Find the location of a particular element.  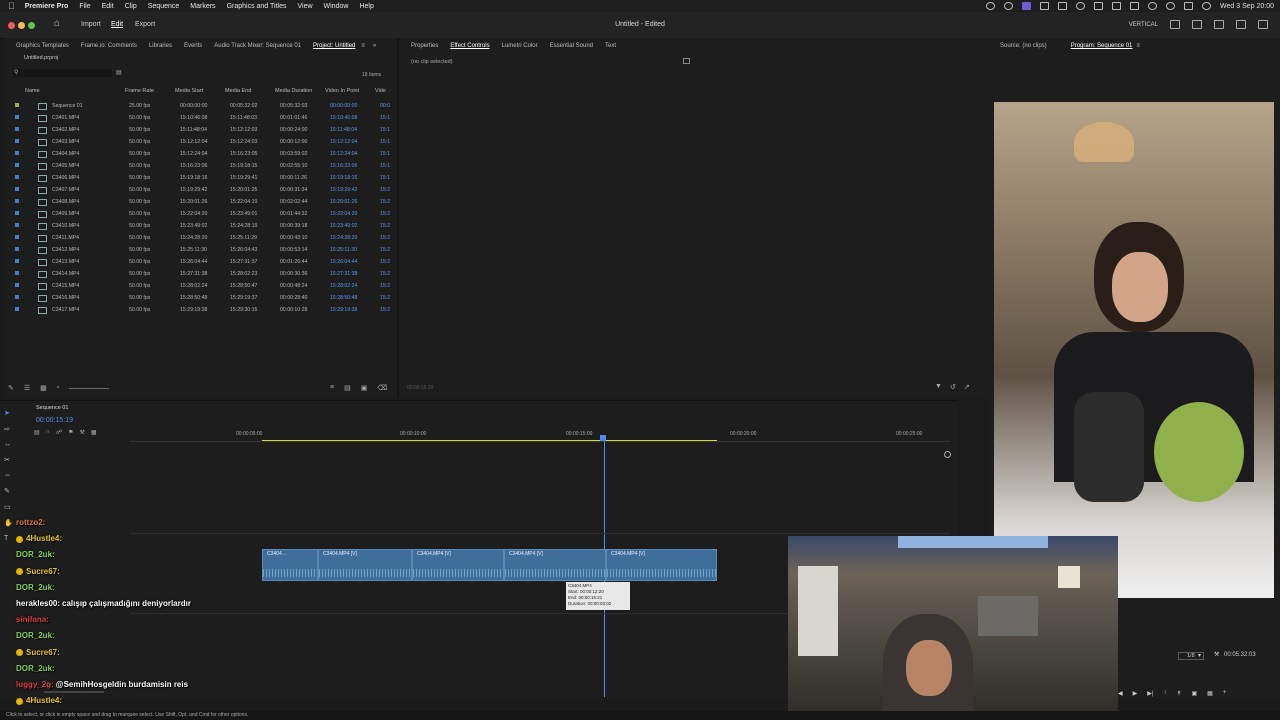

wrench-icon: ⚒ is located at coordinates (1216, 654).